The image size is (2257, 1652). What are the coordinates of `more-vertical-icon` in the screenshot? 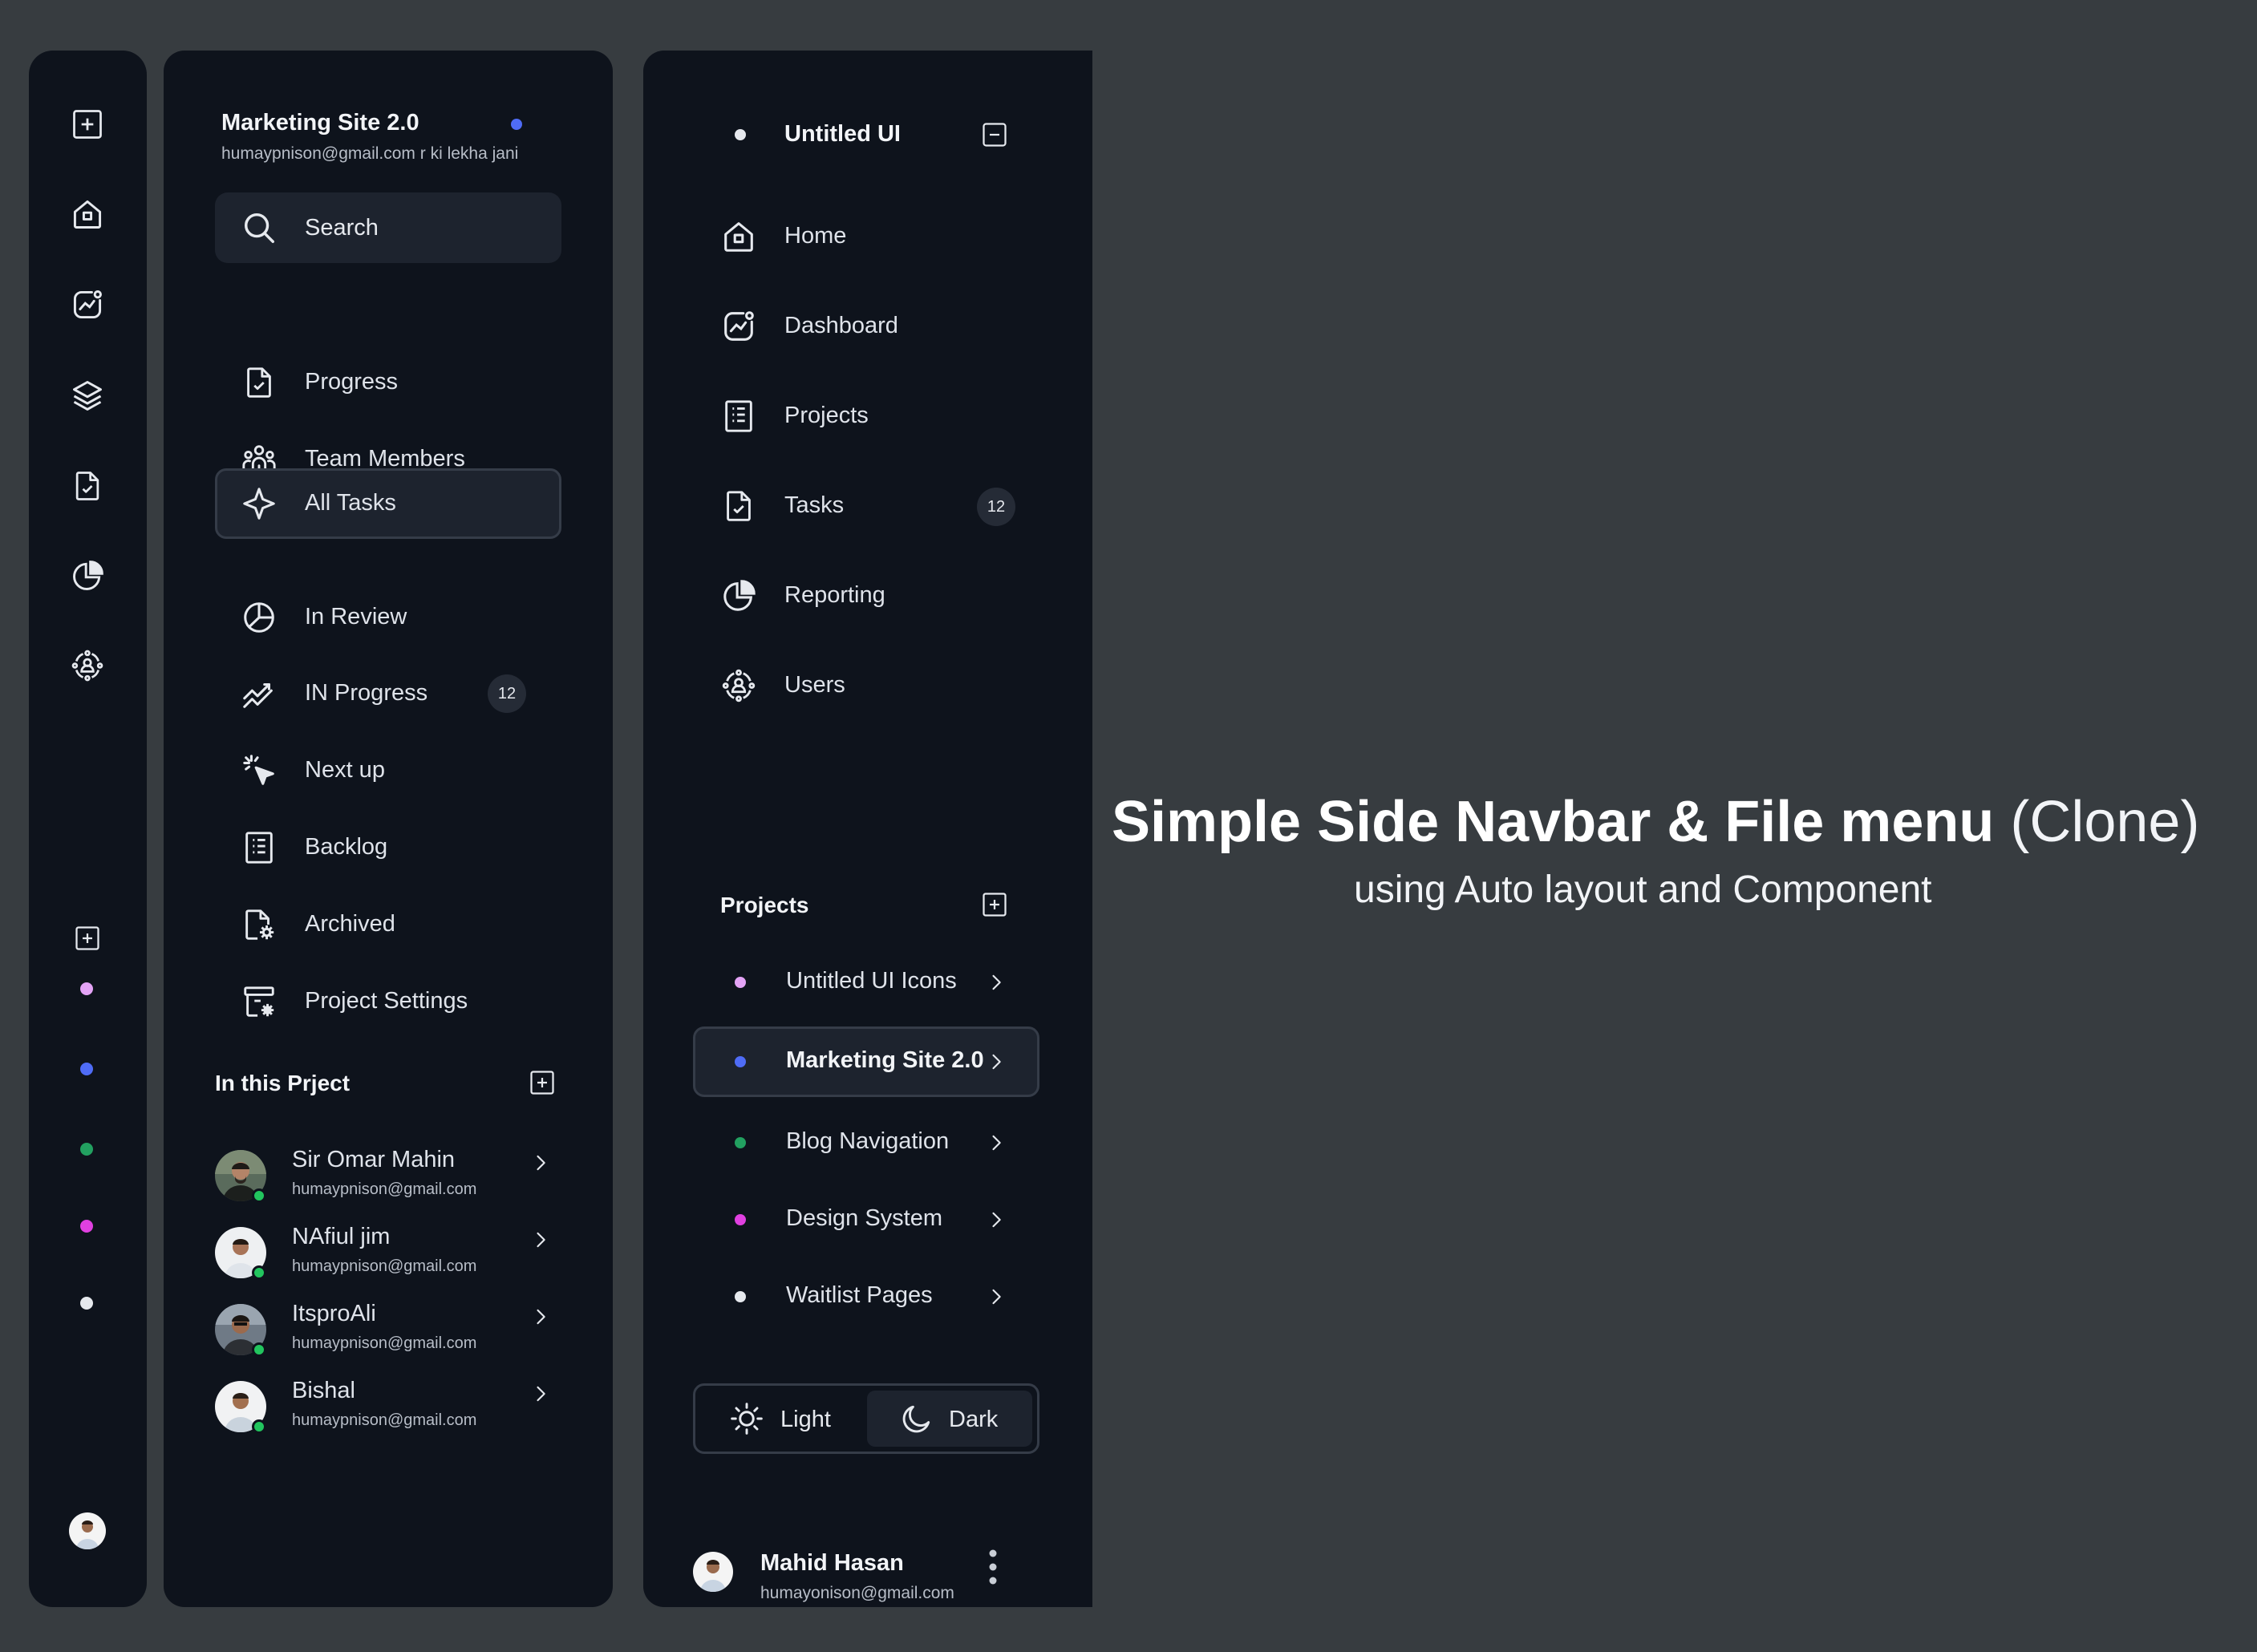 It's located at (993, 1567).